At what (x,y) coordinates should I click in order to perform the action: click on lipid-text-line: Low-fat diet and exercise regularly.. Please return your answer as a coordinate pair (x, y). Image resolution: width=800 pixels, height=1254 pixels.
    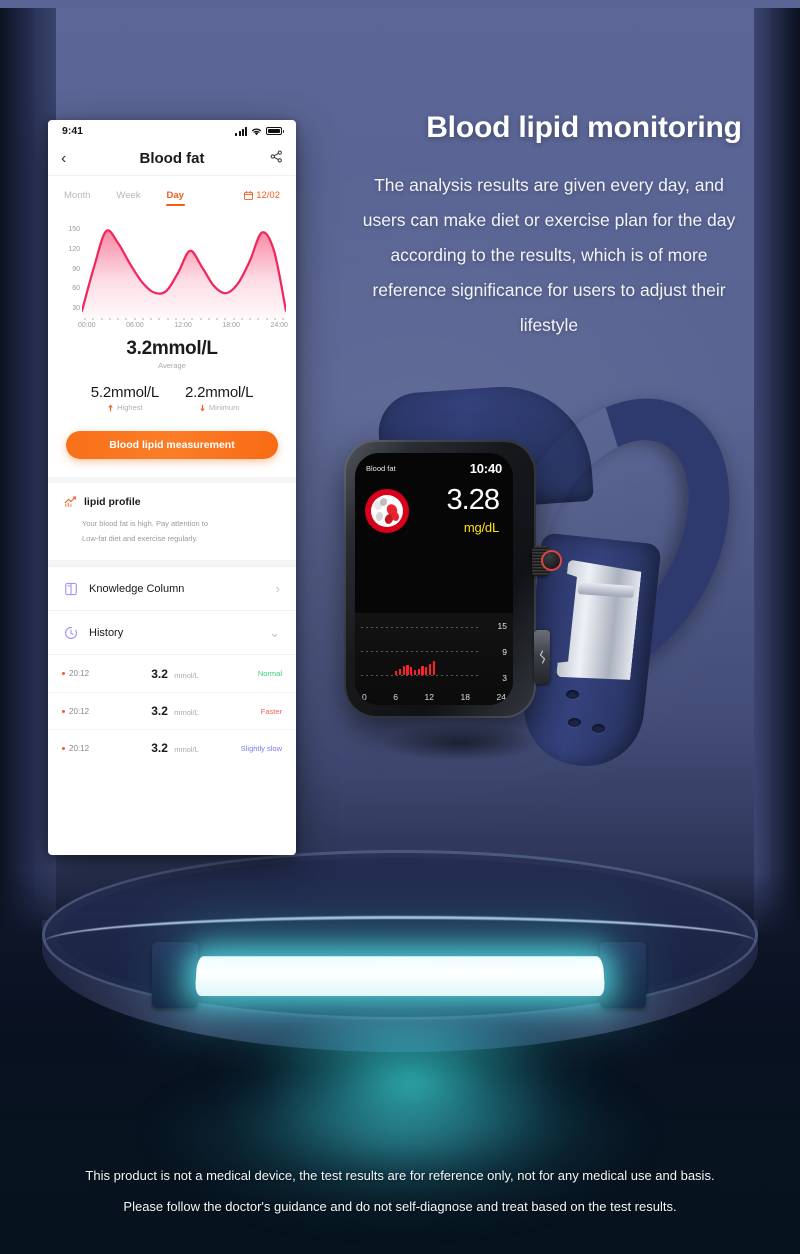
    Looking at the image, I should click on (140, 538).